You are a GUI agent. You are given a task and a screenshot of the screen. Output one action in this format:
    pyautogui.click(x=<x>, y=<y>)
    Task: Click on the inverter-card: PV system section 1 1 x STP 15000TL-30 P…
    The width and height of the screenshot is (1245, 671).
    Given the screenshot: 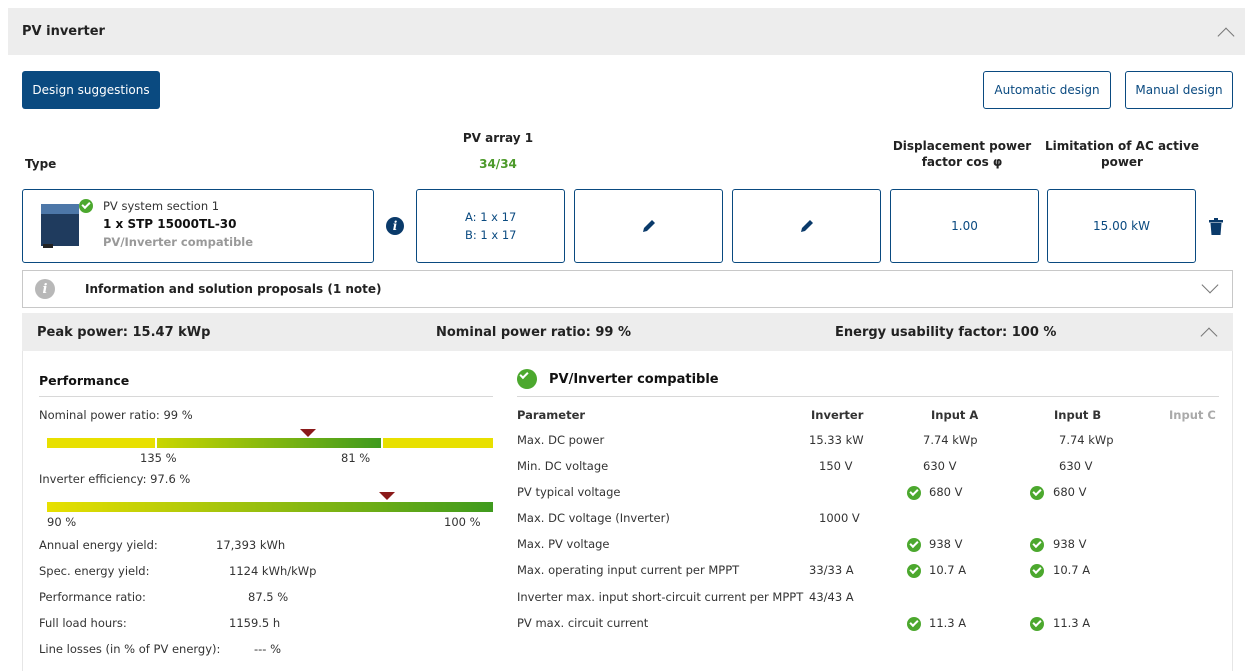 What is the action you would take?
    pyautogui.click(x=198, y=226)
    